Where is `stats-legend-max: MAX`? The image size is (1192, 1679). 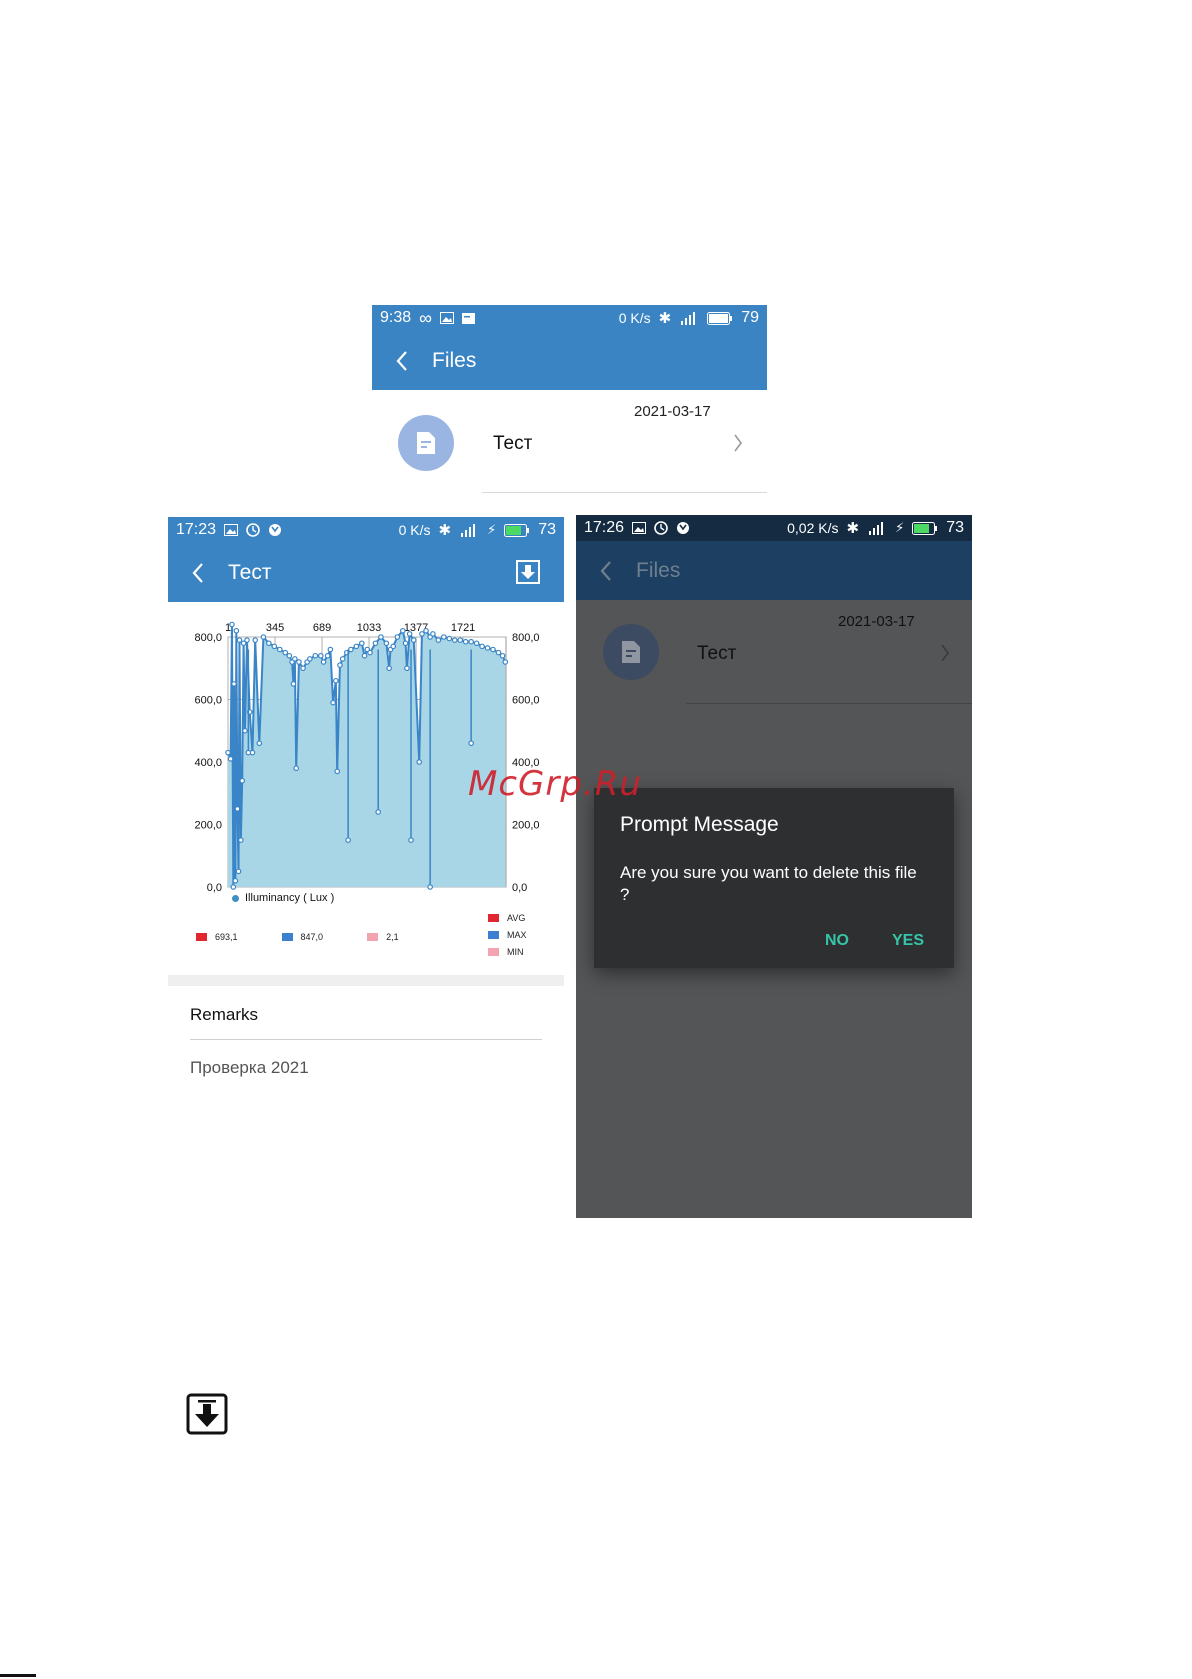
stats-legend-max: MAX is located at coordinates (507, 935).